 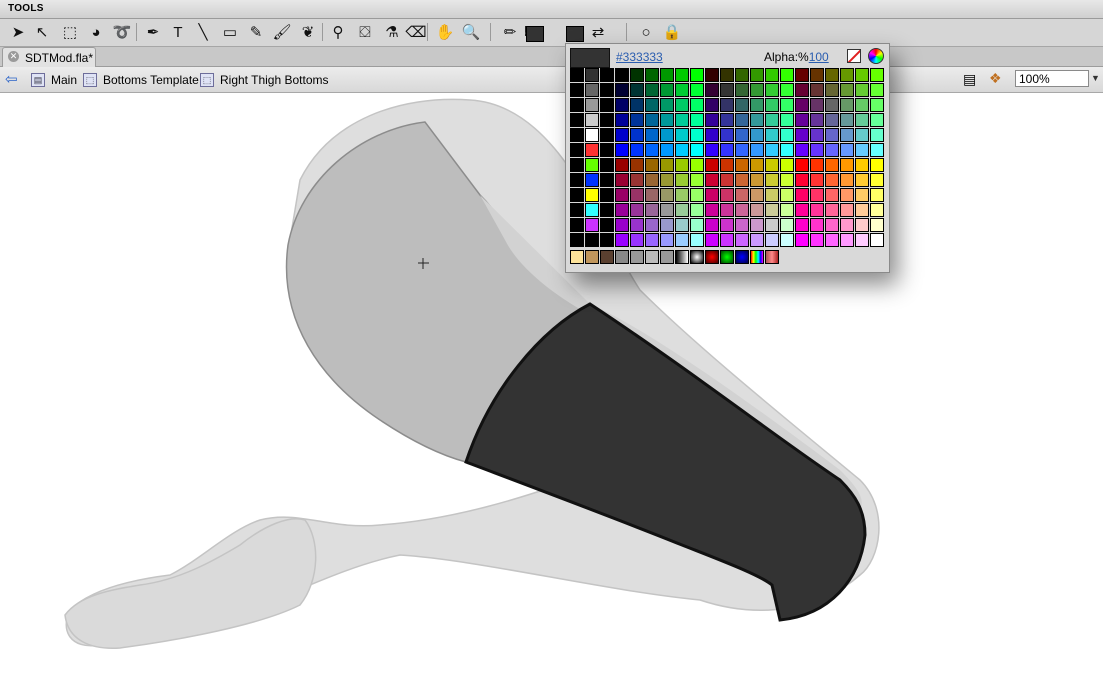 I want to click on zoom-dropdown-icon: ▼, so click(x=1097, y=78).